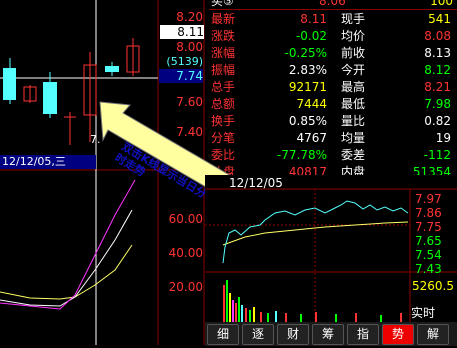 This screenshot has height=348, width=457. I want to click on quote-label: 振幅, so click(223, 70).